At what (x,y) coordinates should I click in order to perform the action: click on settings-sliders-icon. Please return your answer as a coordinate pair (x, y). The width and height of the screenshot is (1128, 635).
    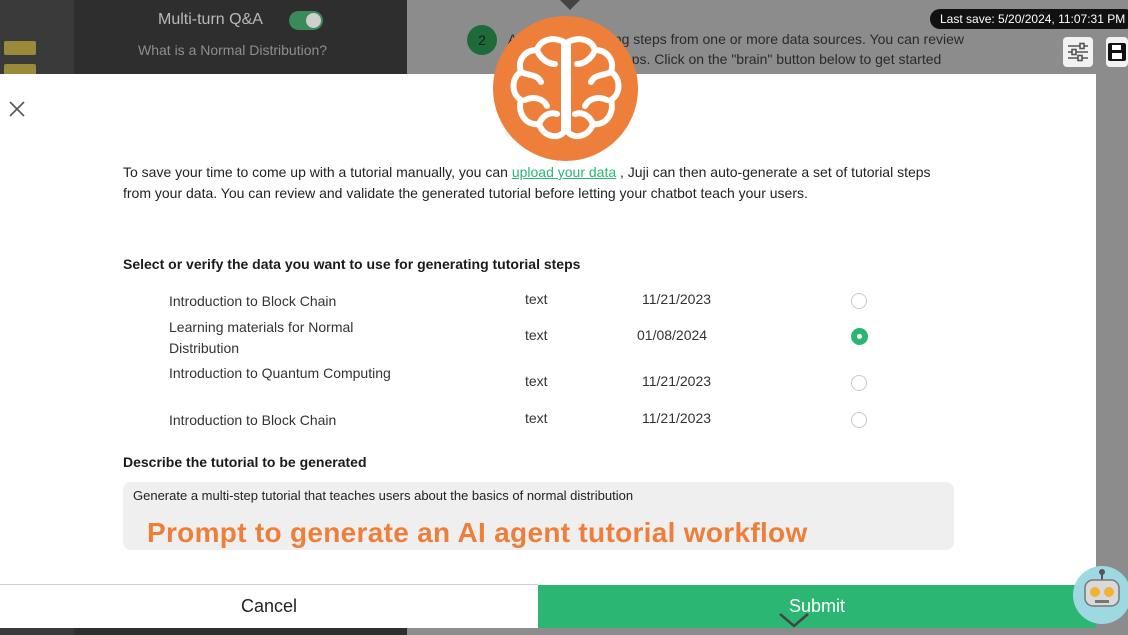
    Looking at the image, I should click on (1078, 52).